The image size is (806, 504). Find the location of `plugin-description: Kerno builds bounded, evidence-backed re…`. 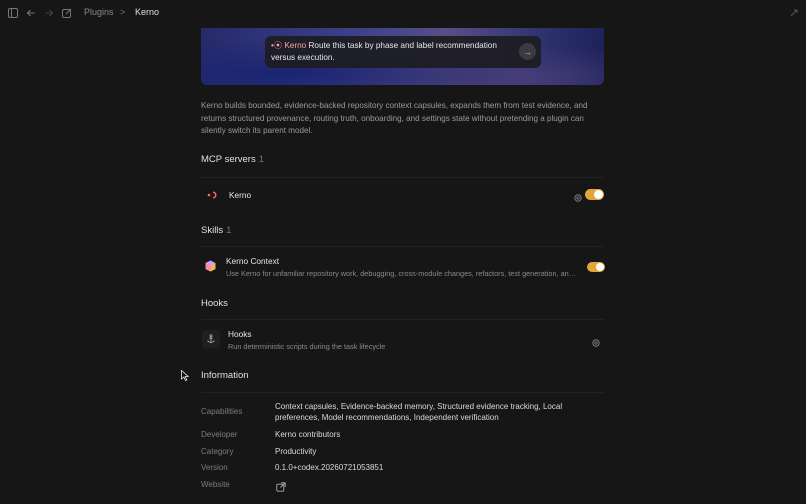

plugin-description: Kerno builds bounded, evidence-backed re… is located at coordinates (394, 118).